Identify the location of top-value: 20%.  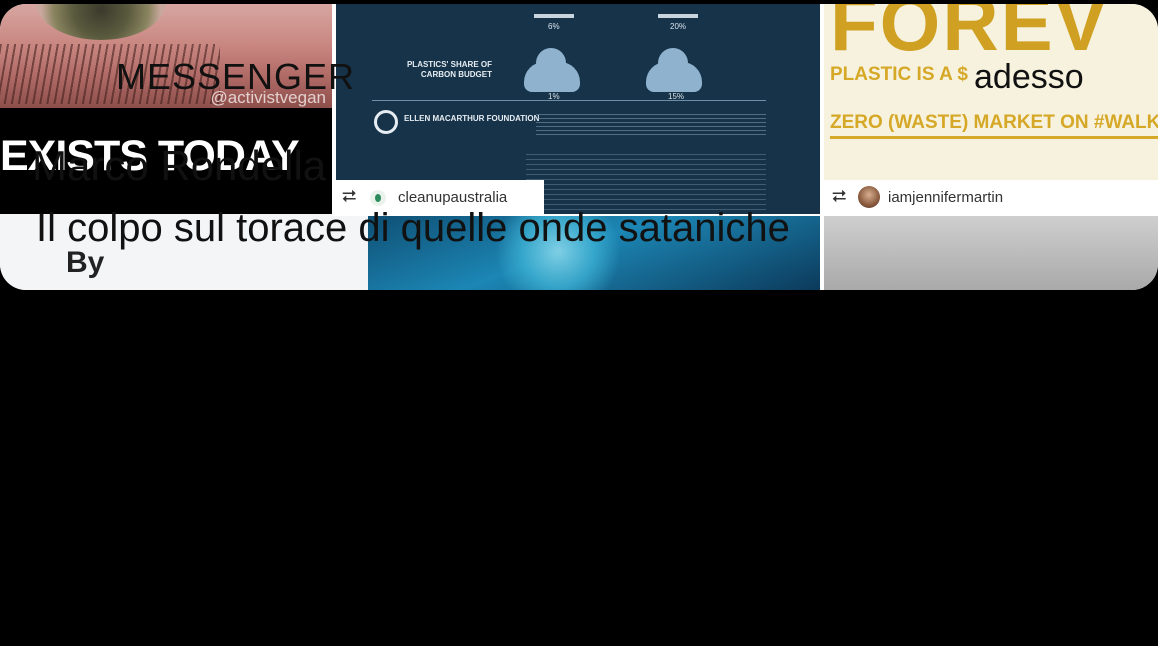
(678, 26).